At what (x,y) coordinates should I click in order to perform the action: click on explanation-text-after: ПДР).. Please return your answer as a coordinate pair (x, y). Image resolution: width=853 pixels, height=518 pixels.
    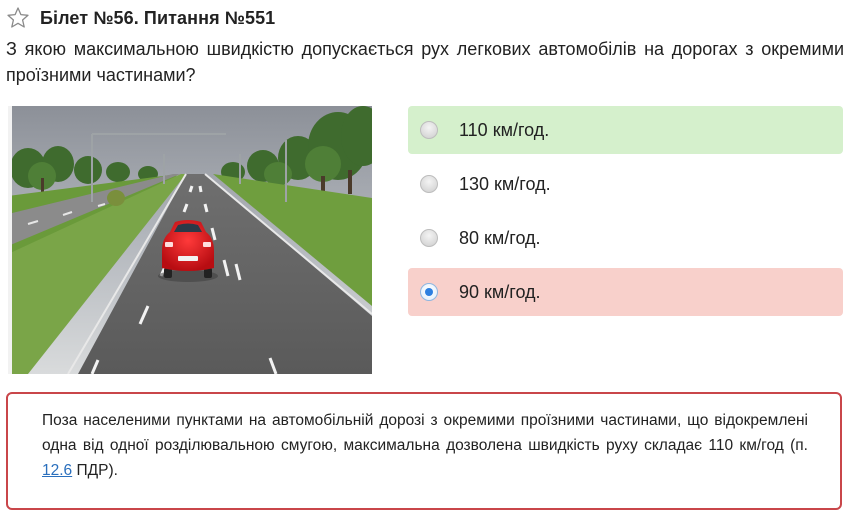
    Looking at the image, I should click on (95, 470).